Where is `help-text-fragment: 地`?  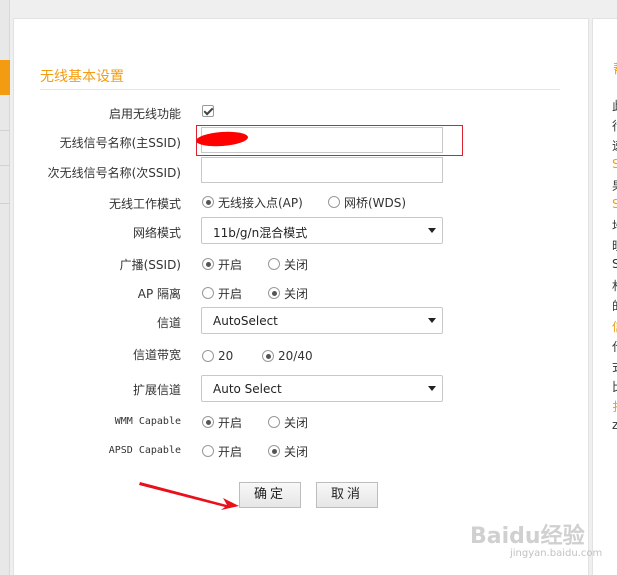
help-text-fragment: 地 is located at coordinates (614, 225).